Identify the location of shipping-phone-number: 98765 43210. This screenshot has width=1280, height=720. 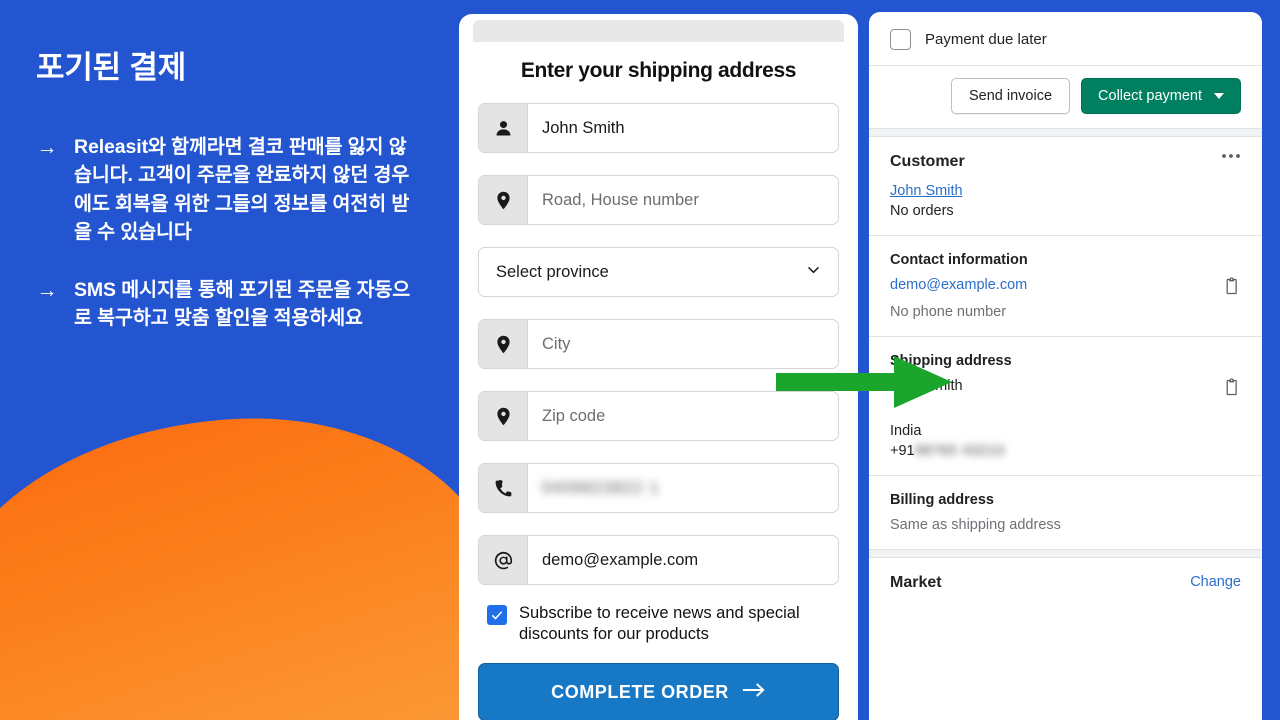
(959, 451).